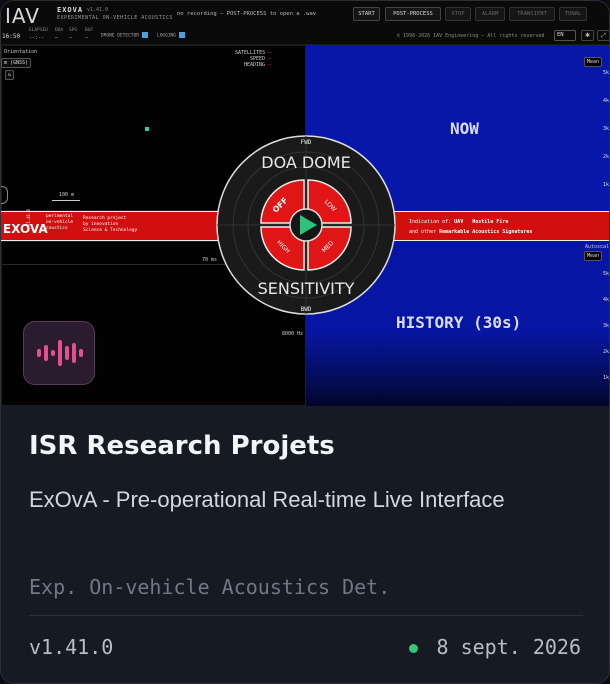 This screenshot has width=610, height=684. Describe the element at coordinates (587, 35) in the screenshot. I see `settings-icon: ✱` at that location.